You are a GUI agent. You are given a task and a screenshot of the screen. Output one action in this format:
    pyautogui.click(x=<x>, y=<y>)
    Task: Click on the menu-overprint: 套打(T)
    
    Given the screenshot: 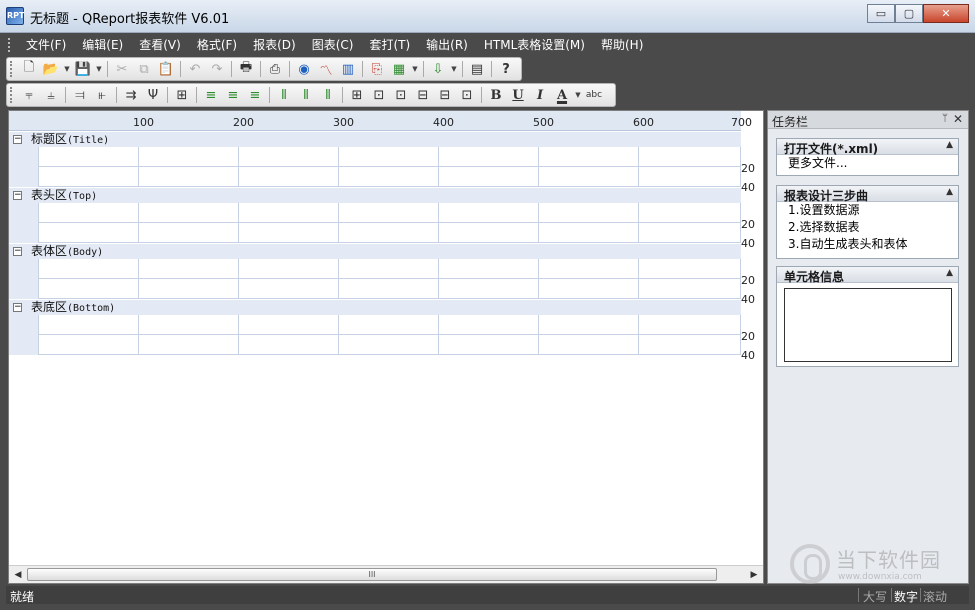 What is the action you would take?
    pyautogui.click(x=389, y=45)
    